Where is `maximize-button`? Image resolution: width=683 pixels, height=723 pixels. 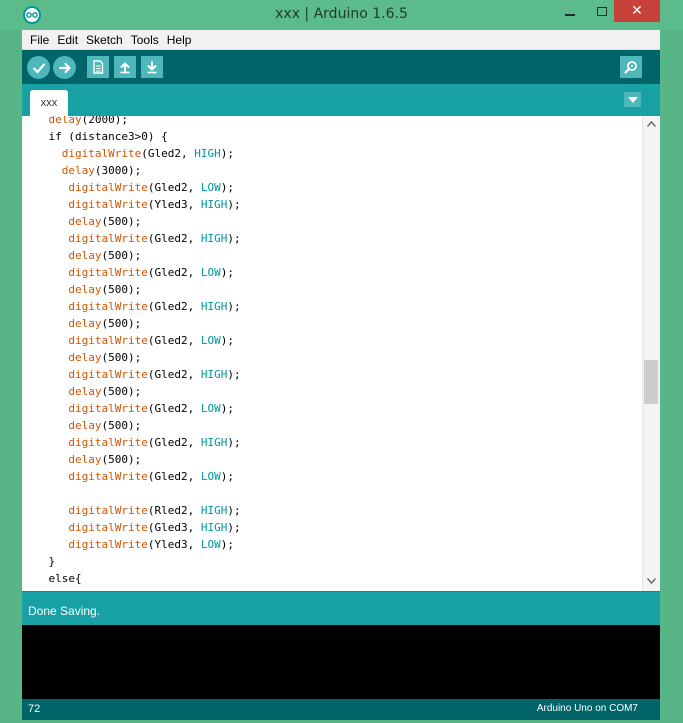 maximize-button is located at coordinates (602, 11).